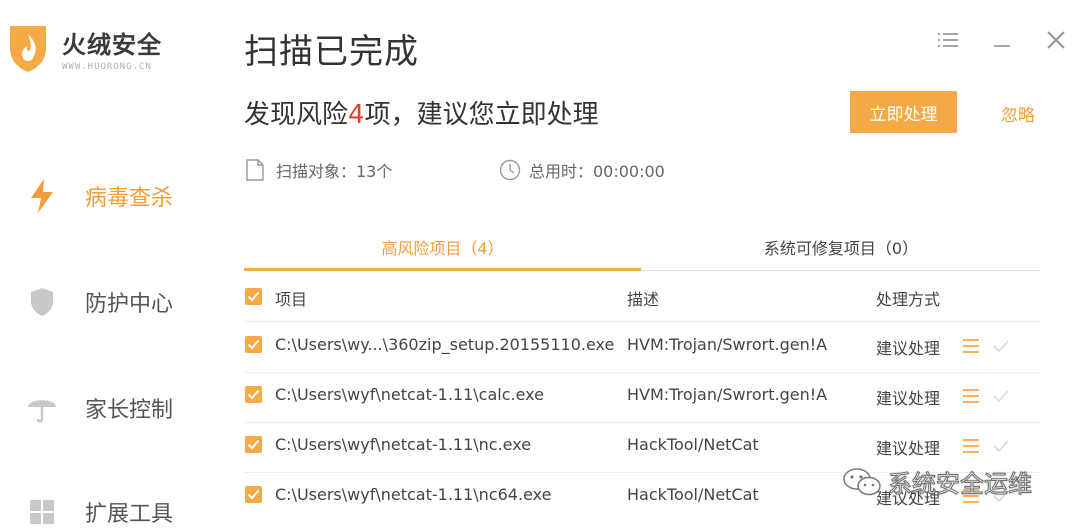 The width and height of the screenshot is (1080, 529). I want to click on minimize-icon, so click(1002, 40).